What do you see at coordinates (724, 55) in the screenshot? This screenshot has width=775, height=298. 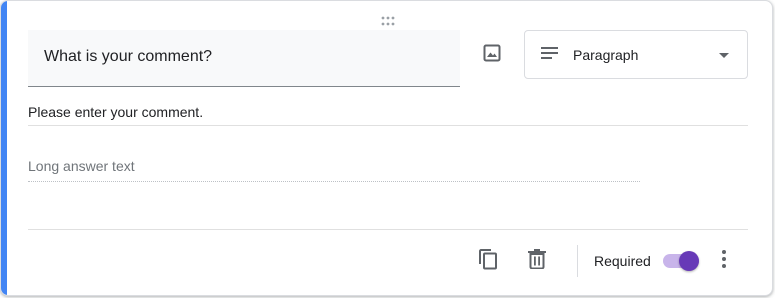 I see `chevron-down-icon` at bounding box center [724, 55].